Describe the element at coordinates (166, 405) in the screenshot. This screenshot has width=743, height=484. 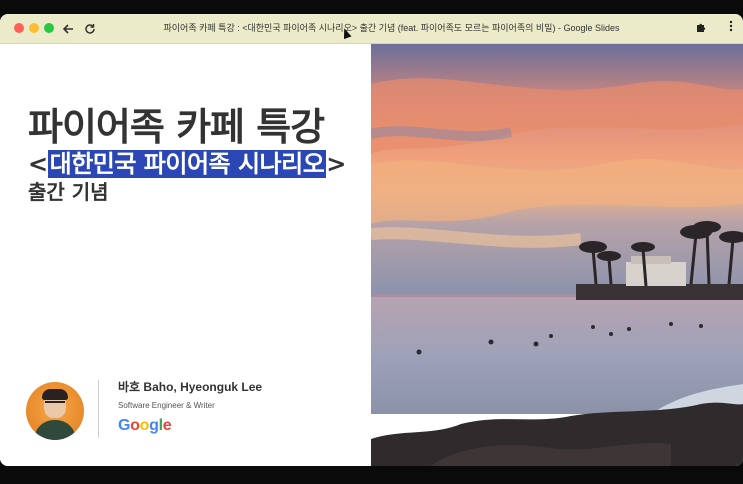
I see `author-role: Software Engineer & Writer` at that location.